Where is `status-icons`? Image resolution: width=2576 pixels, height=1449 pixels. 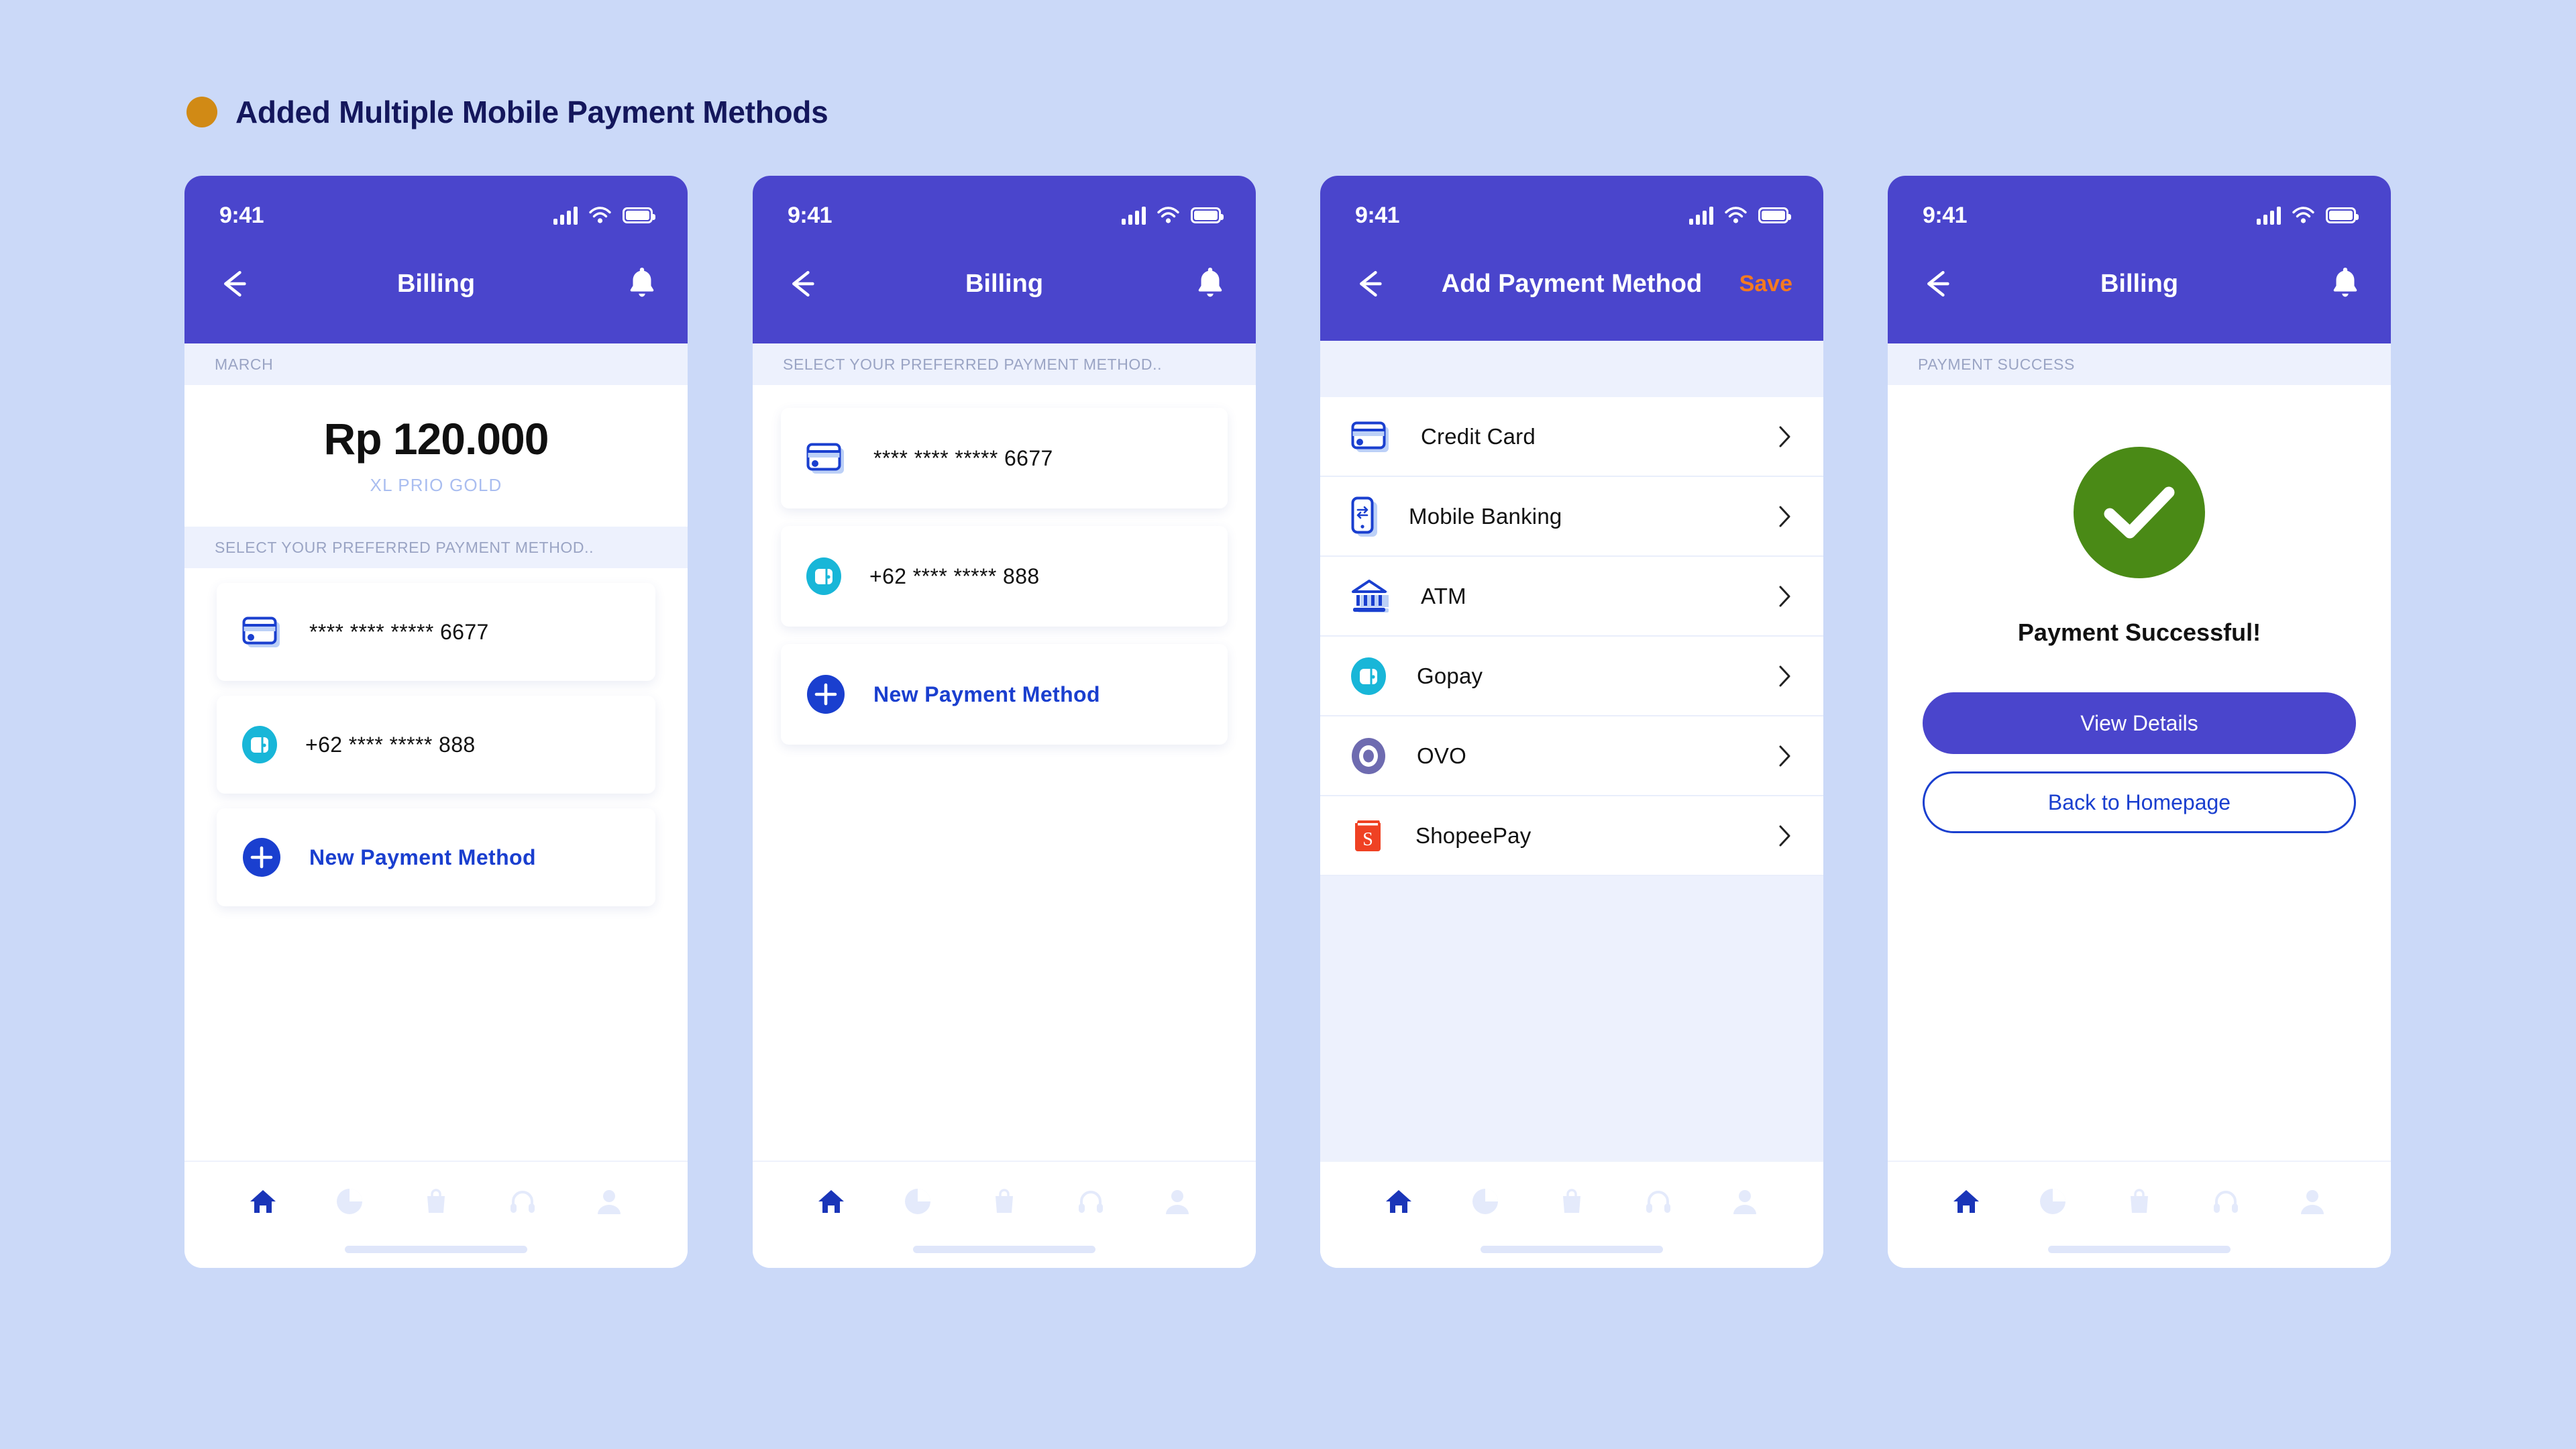 status-icons is located at coordinates (2308, 215).